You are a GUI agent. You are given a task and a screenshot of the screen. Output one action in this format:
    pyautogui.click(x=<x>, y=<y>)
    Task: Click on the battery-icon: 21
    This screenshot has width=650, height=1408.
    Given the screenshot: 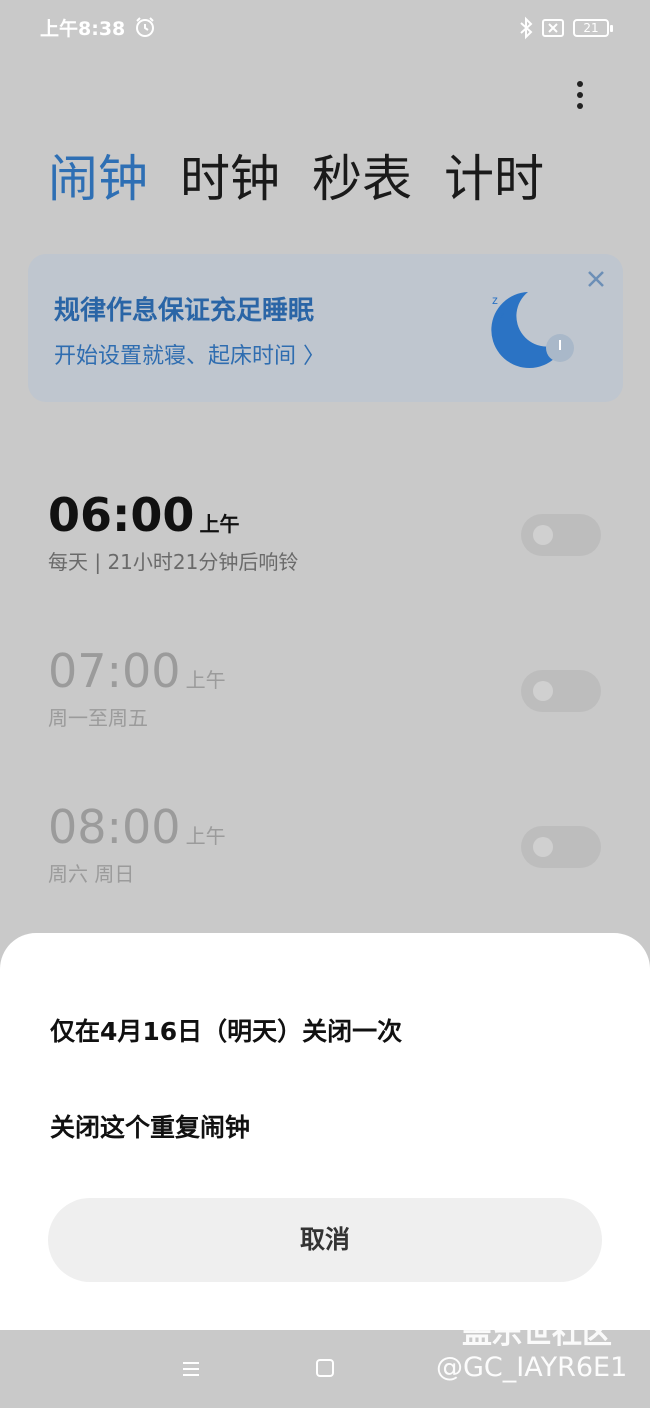 What is the action you would take?
    pyautogui.click(x=593, y=28)
    